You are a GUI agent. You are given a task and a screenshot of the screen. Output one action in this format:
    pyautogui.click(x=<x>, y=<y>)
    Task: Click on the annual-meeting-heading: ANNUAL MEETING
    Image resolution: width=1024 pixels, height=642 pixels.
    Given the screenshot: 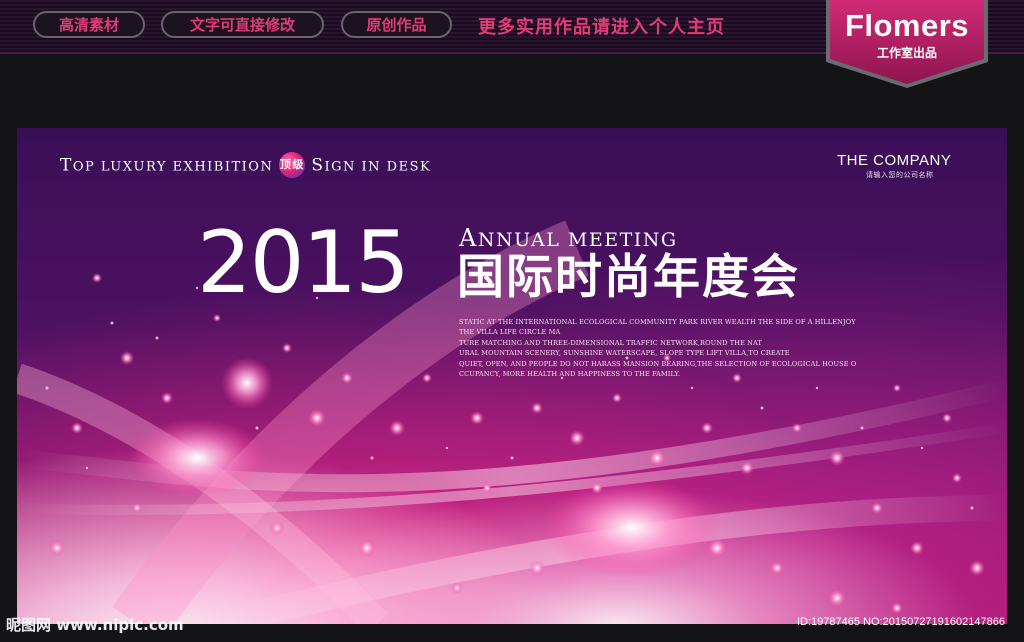 What is the action you would take?
    pyautogui.click(x=568, y=238)
    